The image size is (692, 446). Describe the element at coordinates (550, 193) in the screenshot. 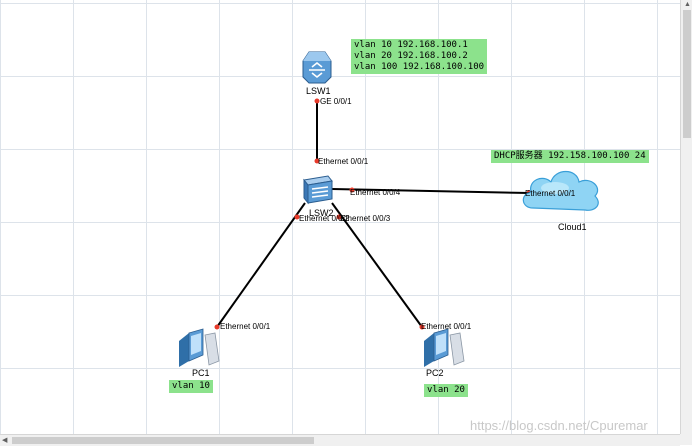

I see `port-label-cloud-e1: Ethernet 0/0/1` at that location.